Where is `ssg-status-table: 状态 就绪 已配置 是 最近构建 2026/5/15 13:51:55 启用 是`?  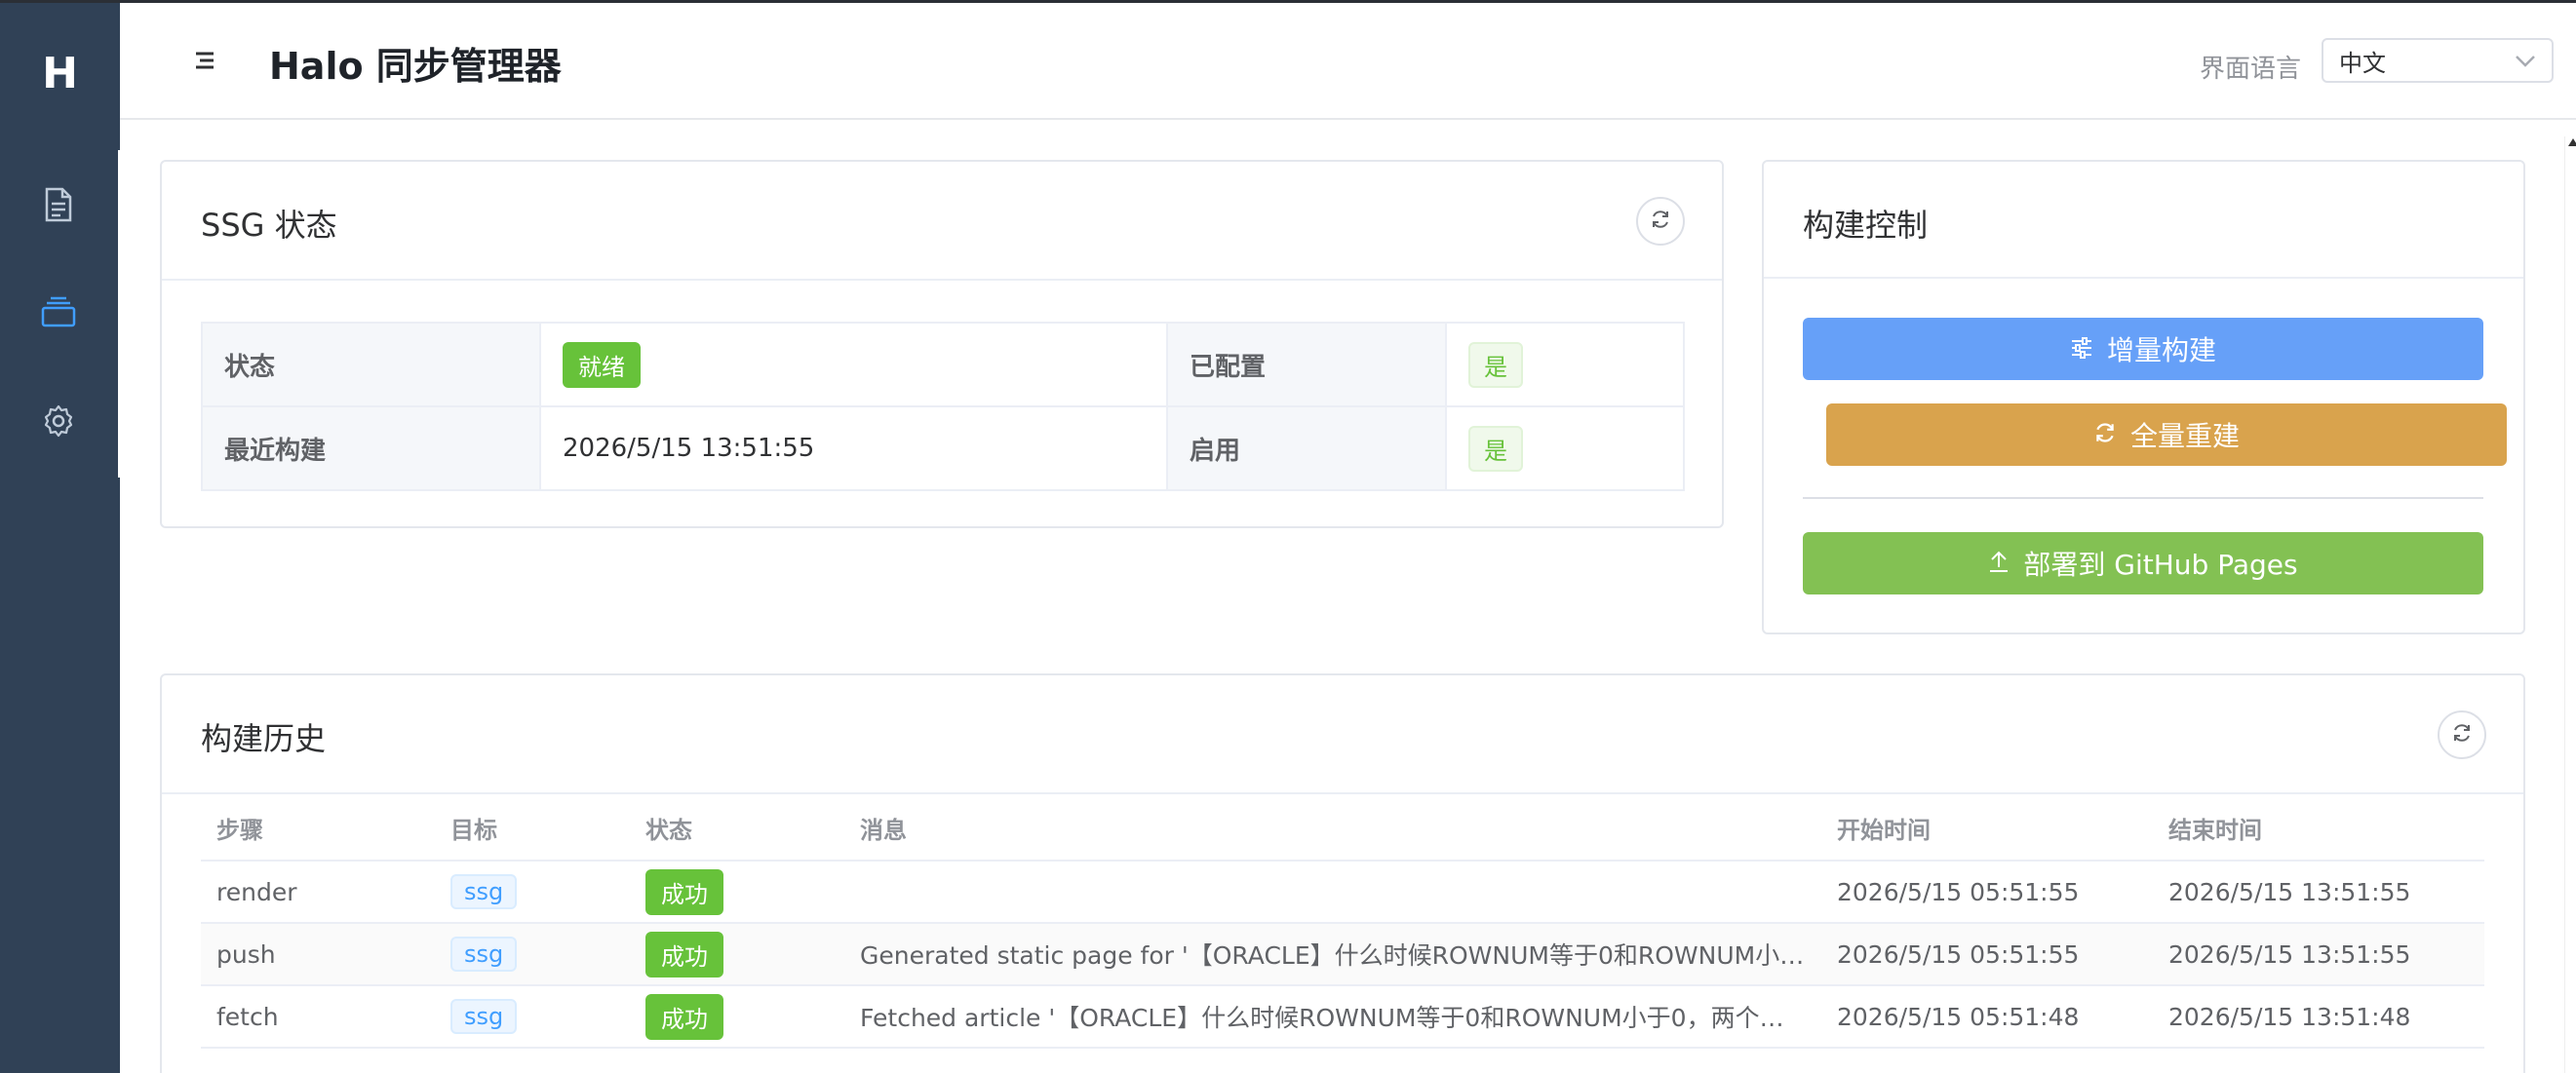 ssg-status-table: 状态 就绪 已配置 是 最近构建 2026/5/15 13:51:55 启用 是 is located at coordinates (943, 406).